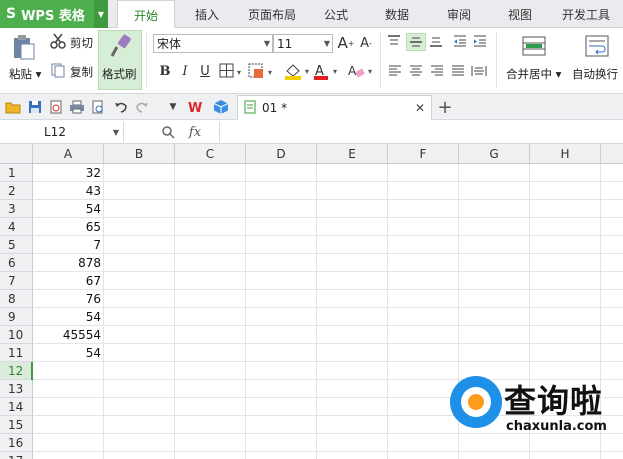 Image resolution: width=623 pixels, height=459 pixels. I want to click on wps-logo-icon: W, so click(196, 107).